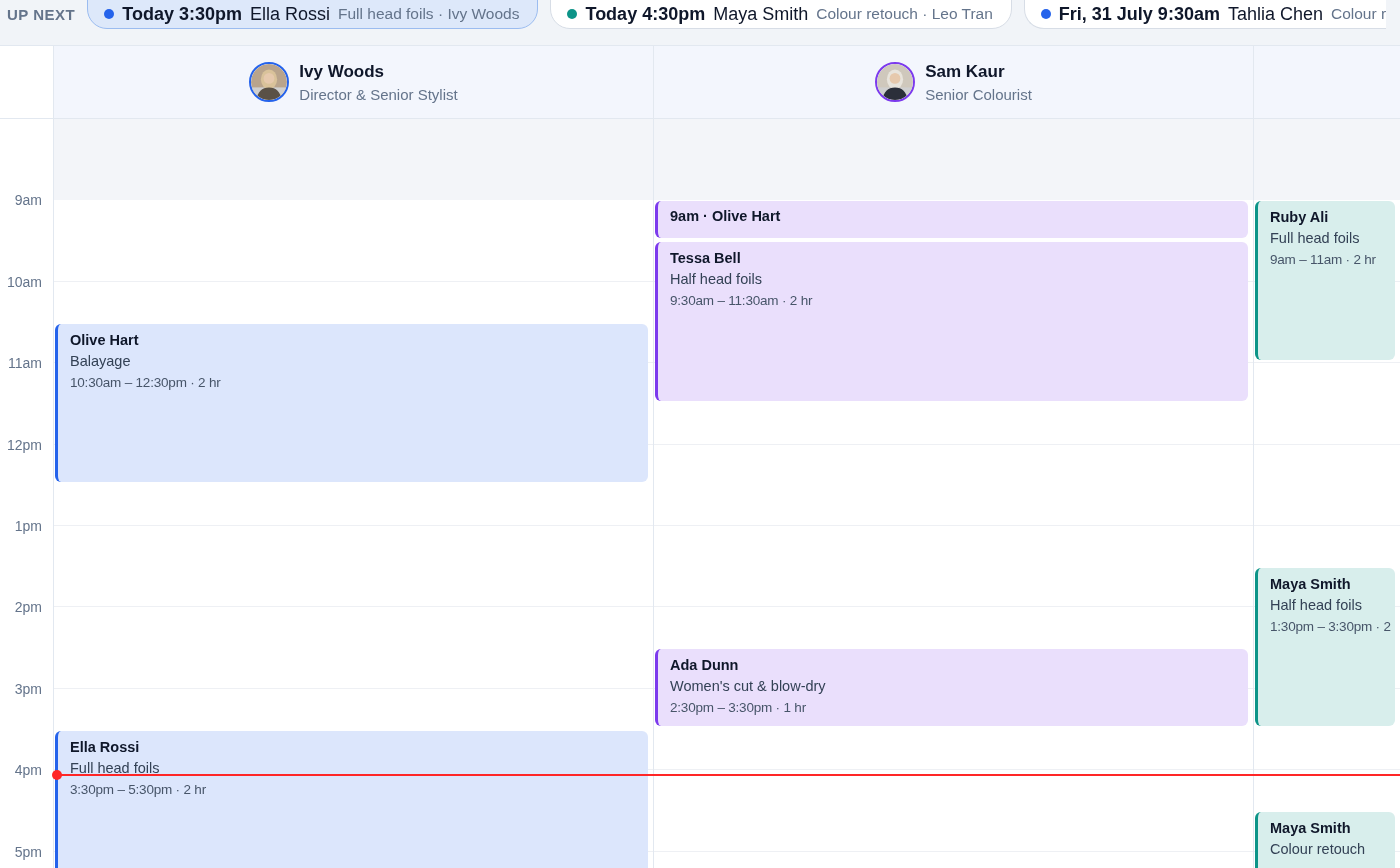  Describe the element at coordinates (978, 94) in the screenshot. I see `staff-role: Senior Colourist` at that location.